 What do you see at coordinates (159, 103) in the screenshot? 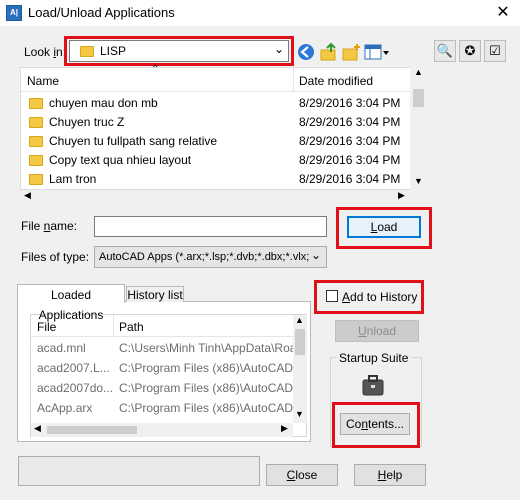
I see `list-item: chuyen mau don mb` at bounding box center [159, 103].